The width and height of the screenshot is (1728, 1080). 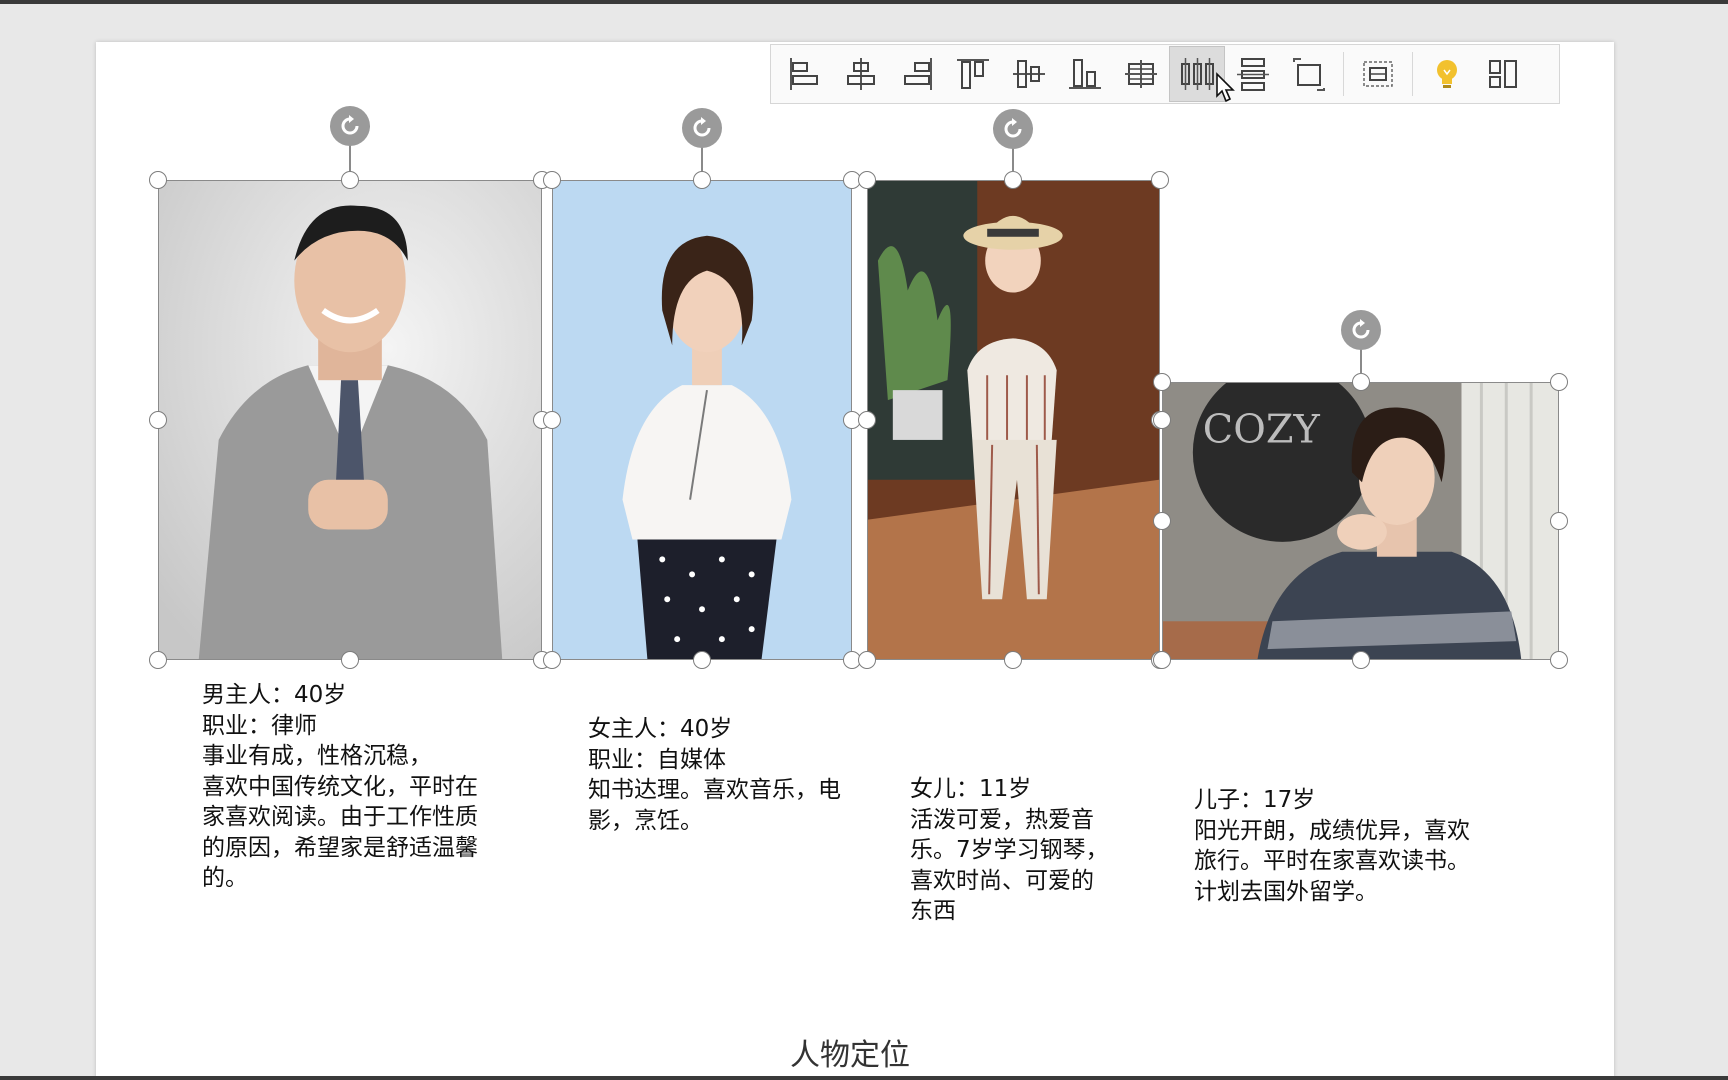 I want to click on align-bottom-icon, so click(x=1085, y=74).